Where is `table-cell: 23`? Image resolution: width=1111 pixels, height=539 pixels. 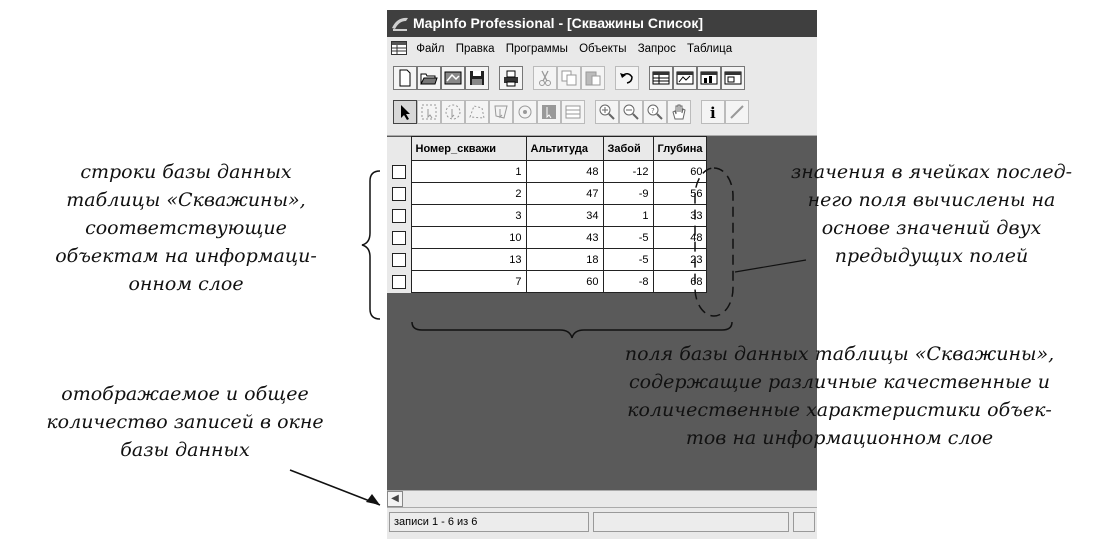 table-cell: 23 is located at coordinates (680, 259).